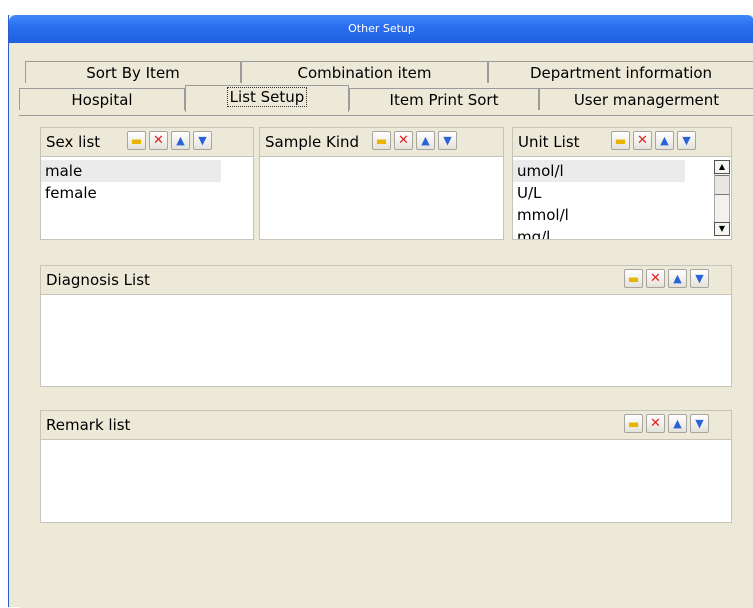 This screenshot has width=753, height=608. Describe the element at coordinates (622, 193) in the screenshot. I see `list-item: U/L` at that location.